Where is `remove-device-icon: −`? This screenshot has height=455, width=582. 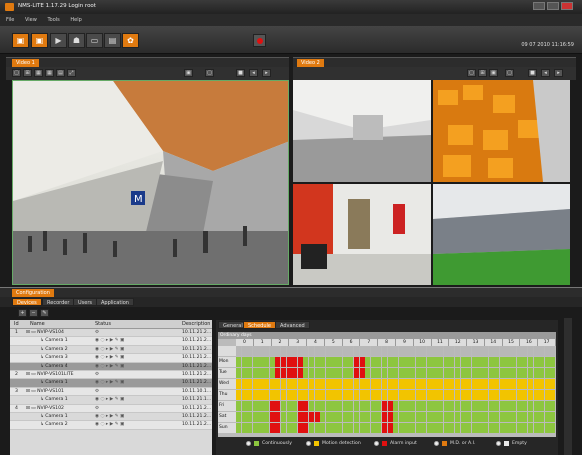
remove-device-icon: − is located at coordinates (33, 313).